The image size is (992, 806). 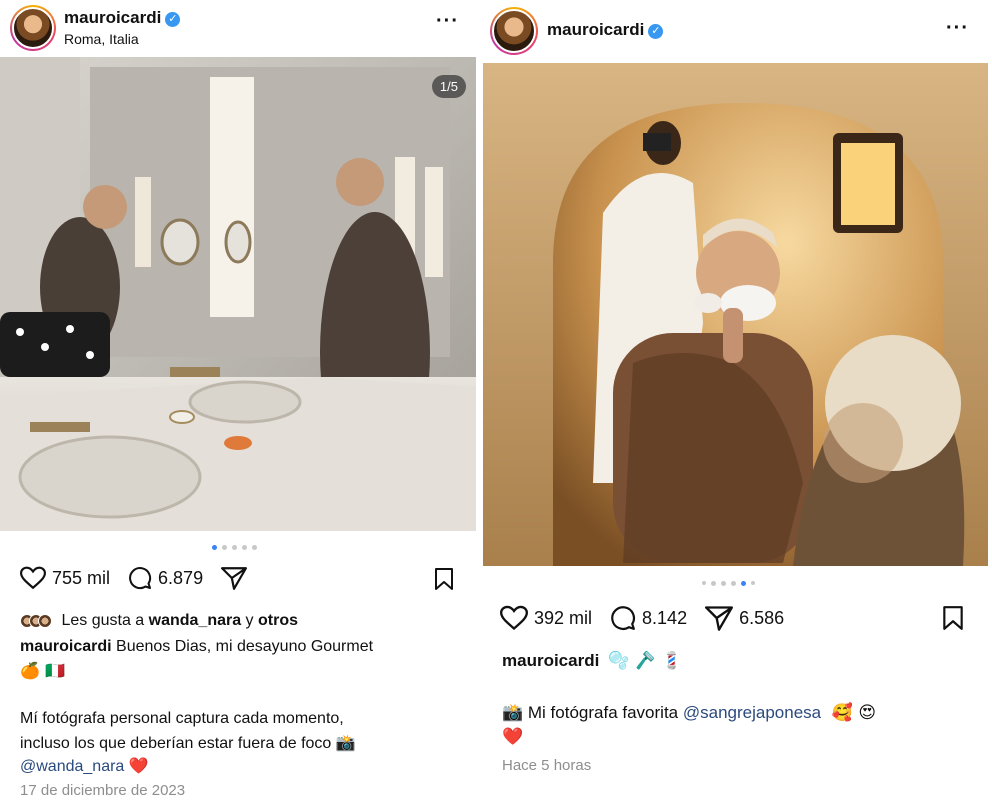 I want to click on caption-text: Buenos Dias, mi desayuno Gourmet, so click(x=242, y=646).